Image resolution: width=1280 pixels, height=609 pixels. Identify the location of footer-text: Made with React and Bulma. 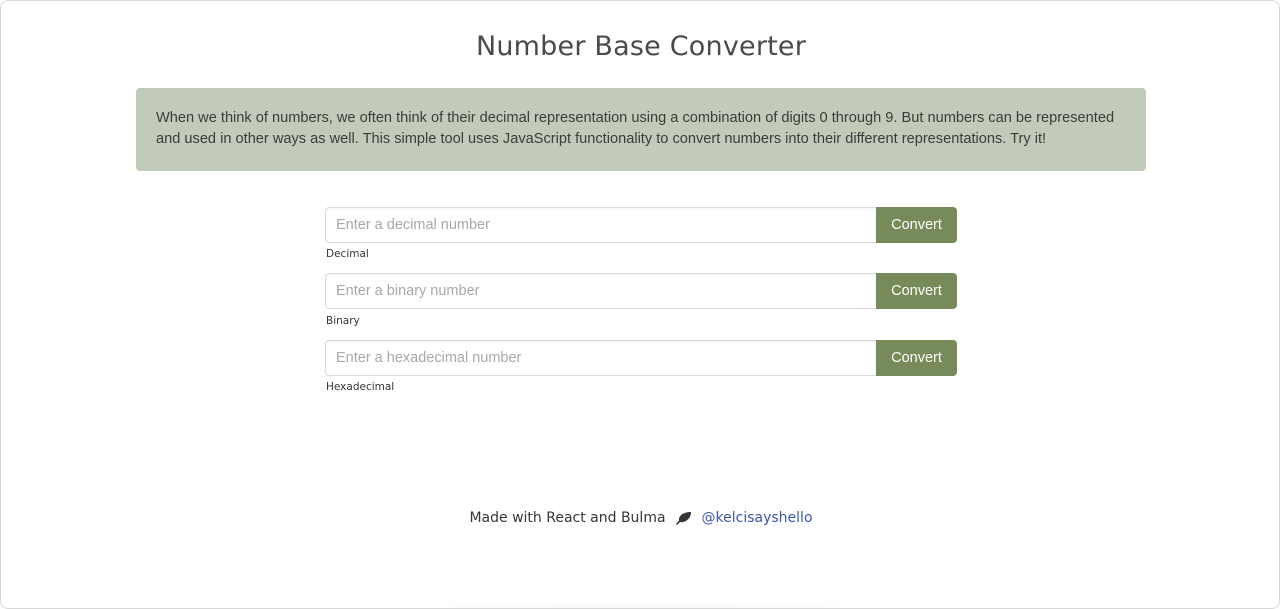
(567, 518).